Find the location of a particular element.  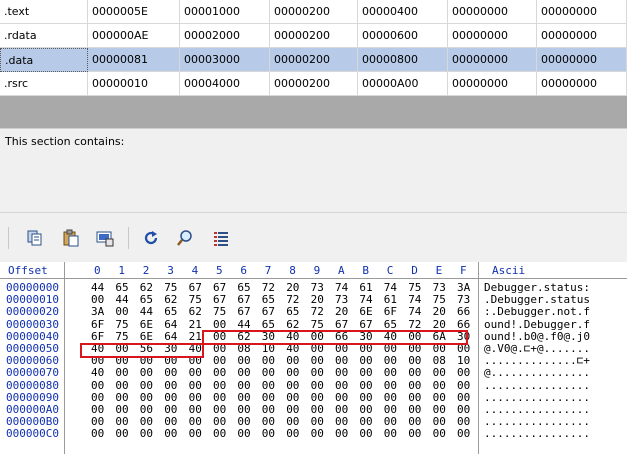

hex-byte: 6F is located at coordinates (97, 324).